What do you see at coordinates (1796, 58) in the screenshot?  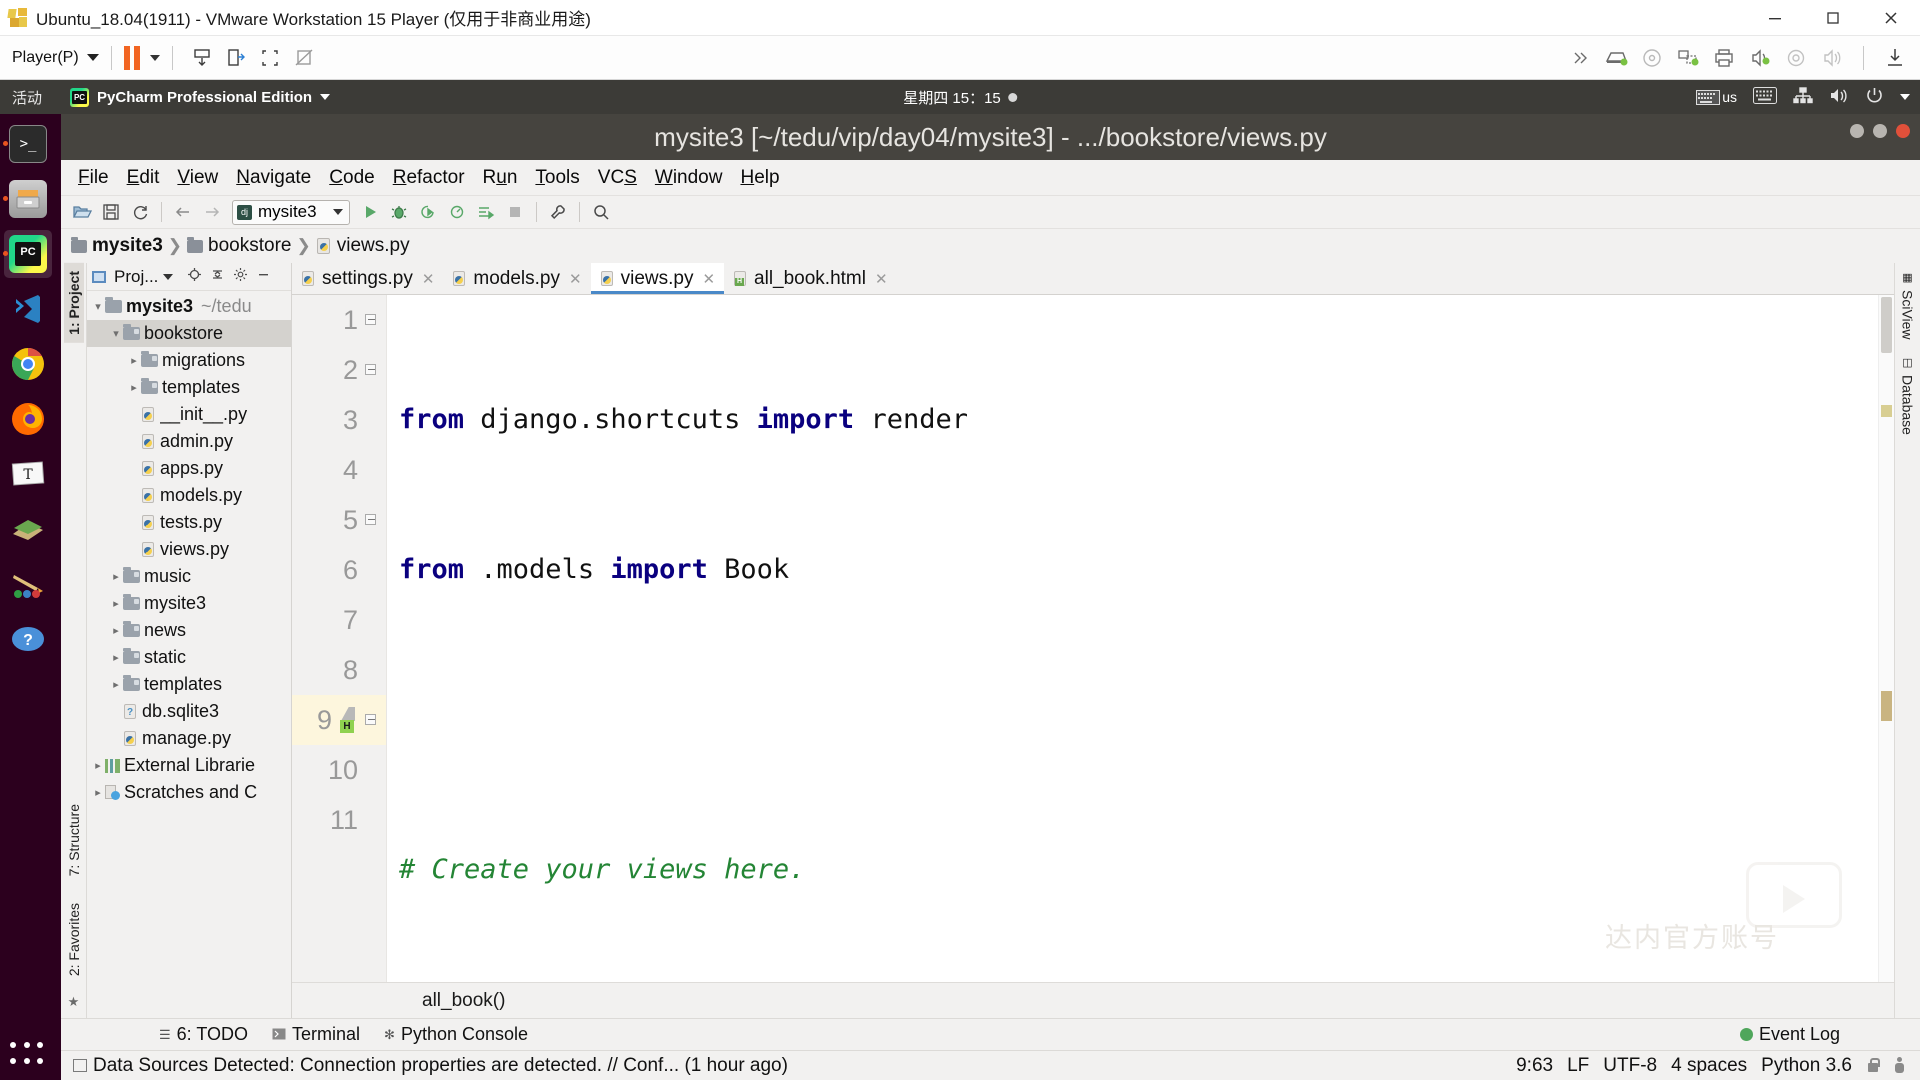 I see `usb-icon` at bounding box center [1796, 58].